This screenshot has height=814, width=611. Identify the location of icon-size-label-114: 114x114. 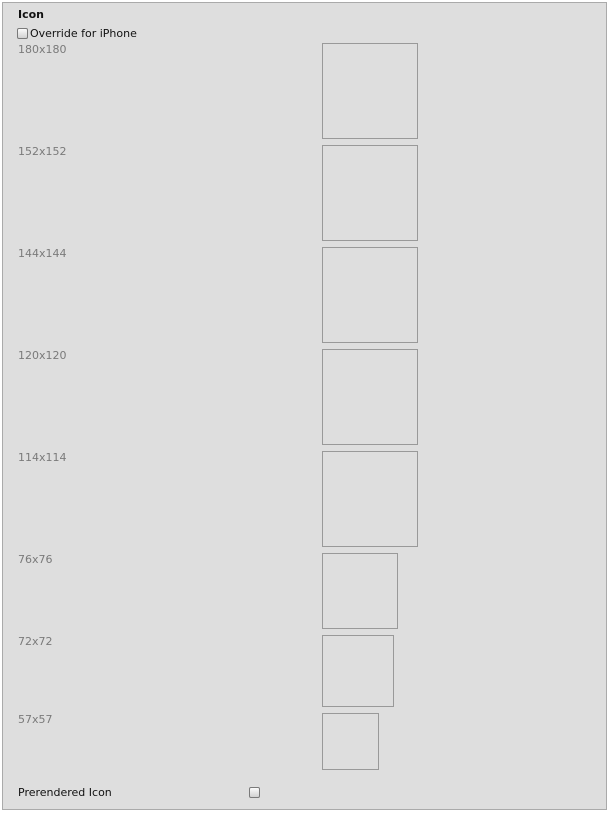
(42, 457).